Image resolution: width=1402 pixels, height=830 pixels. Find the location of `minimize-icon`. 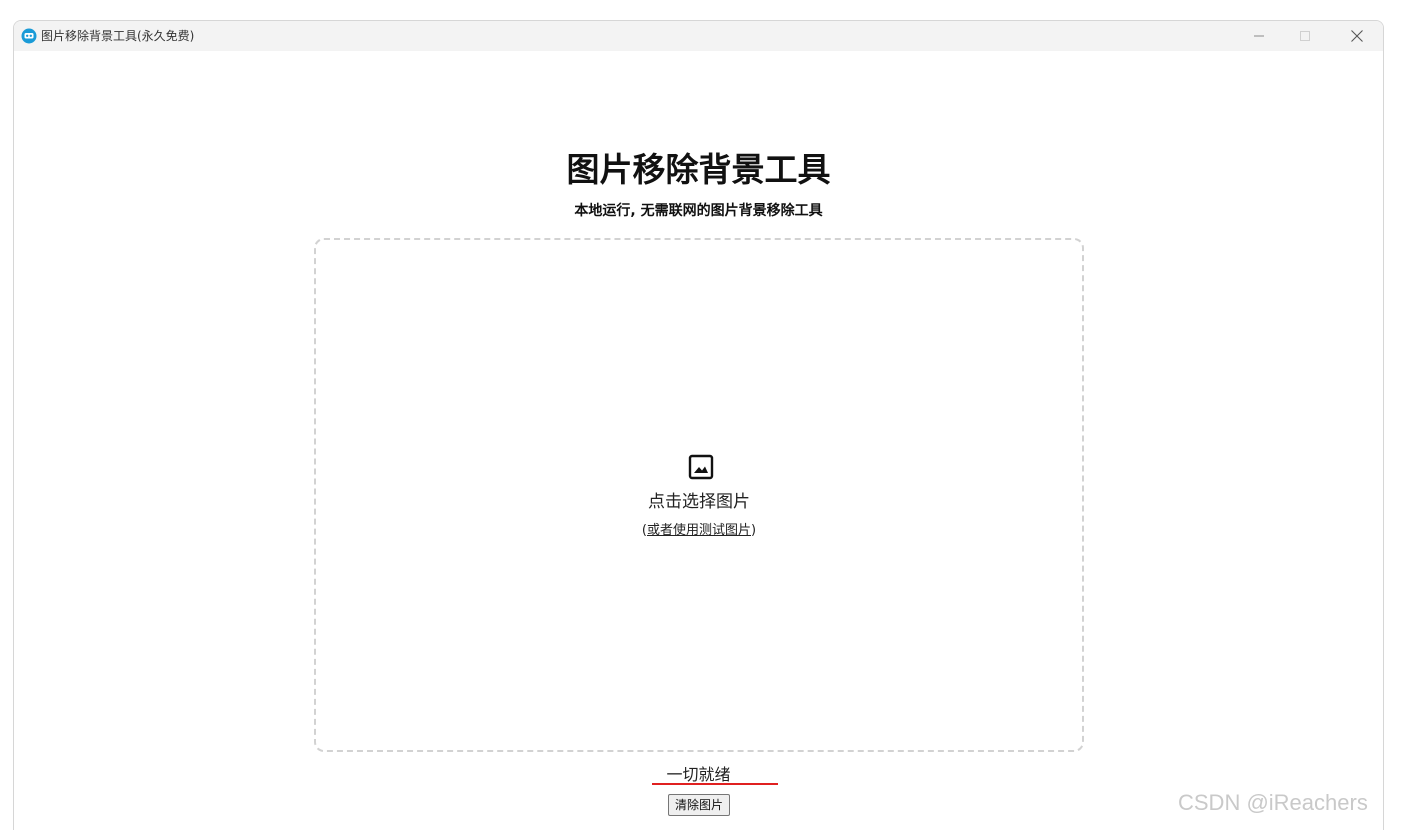

minimize-icon is located at coordinates (1259, 36).